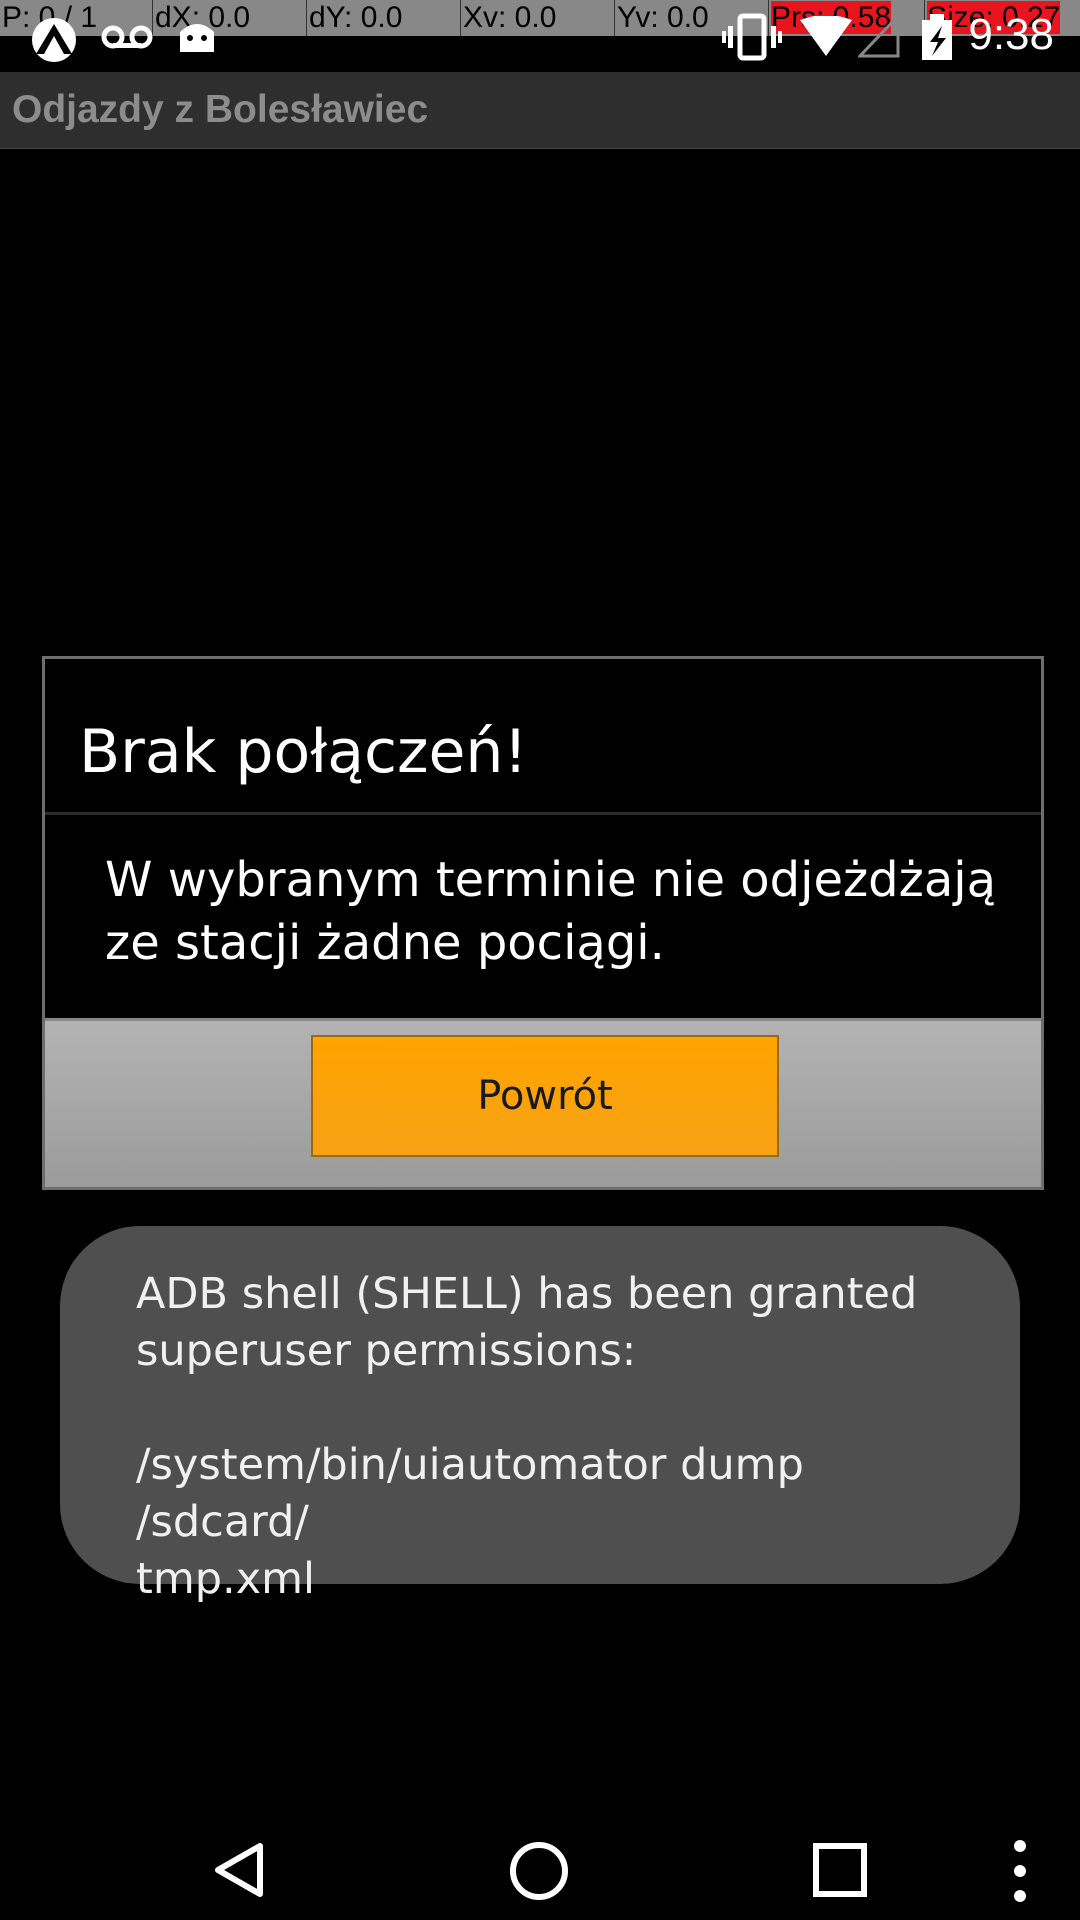 The height and width of the screenshot is (1920, 1080). I want to click on back-button: Powrót, so click(545, 1096).